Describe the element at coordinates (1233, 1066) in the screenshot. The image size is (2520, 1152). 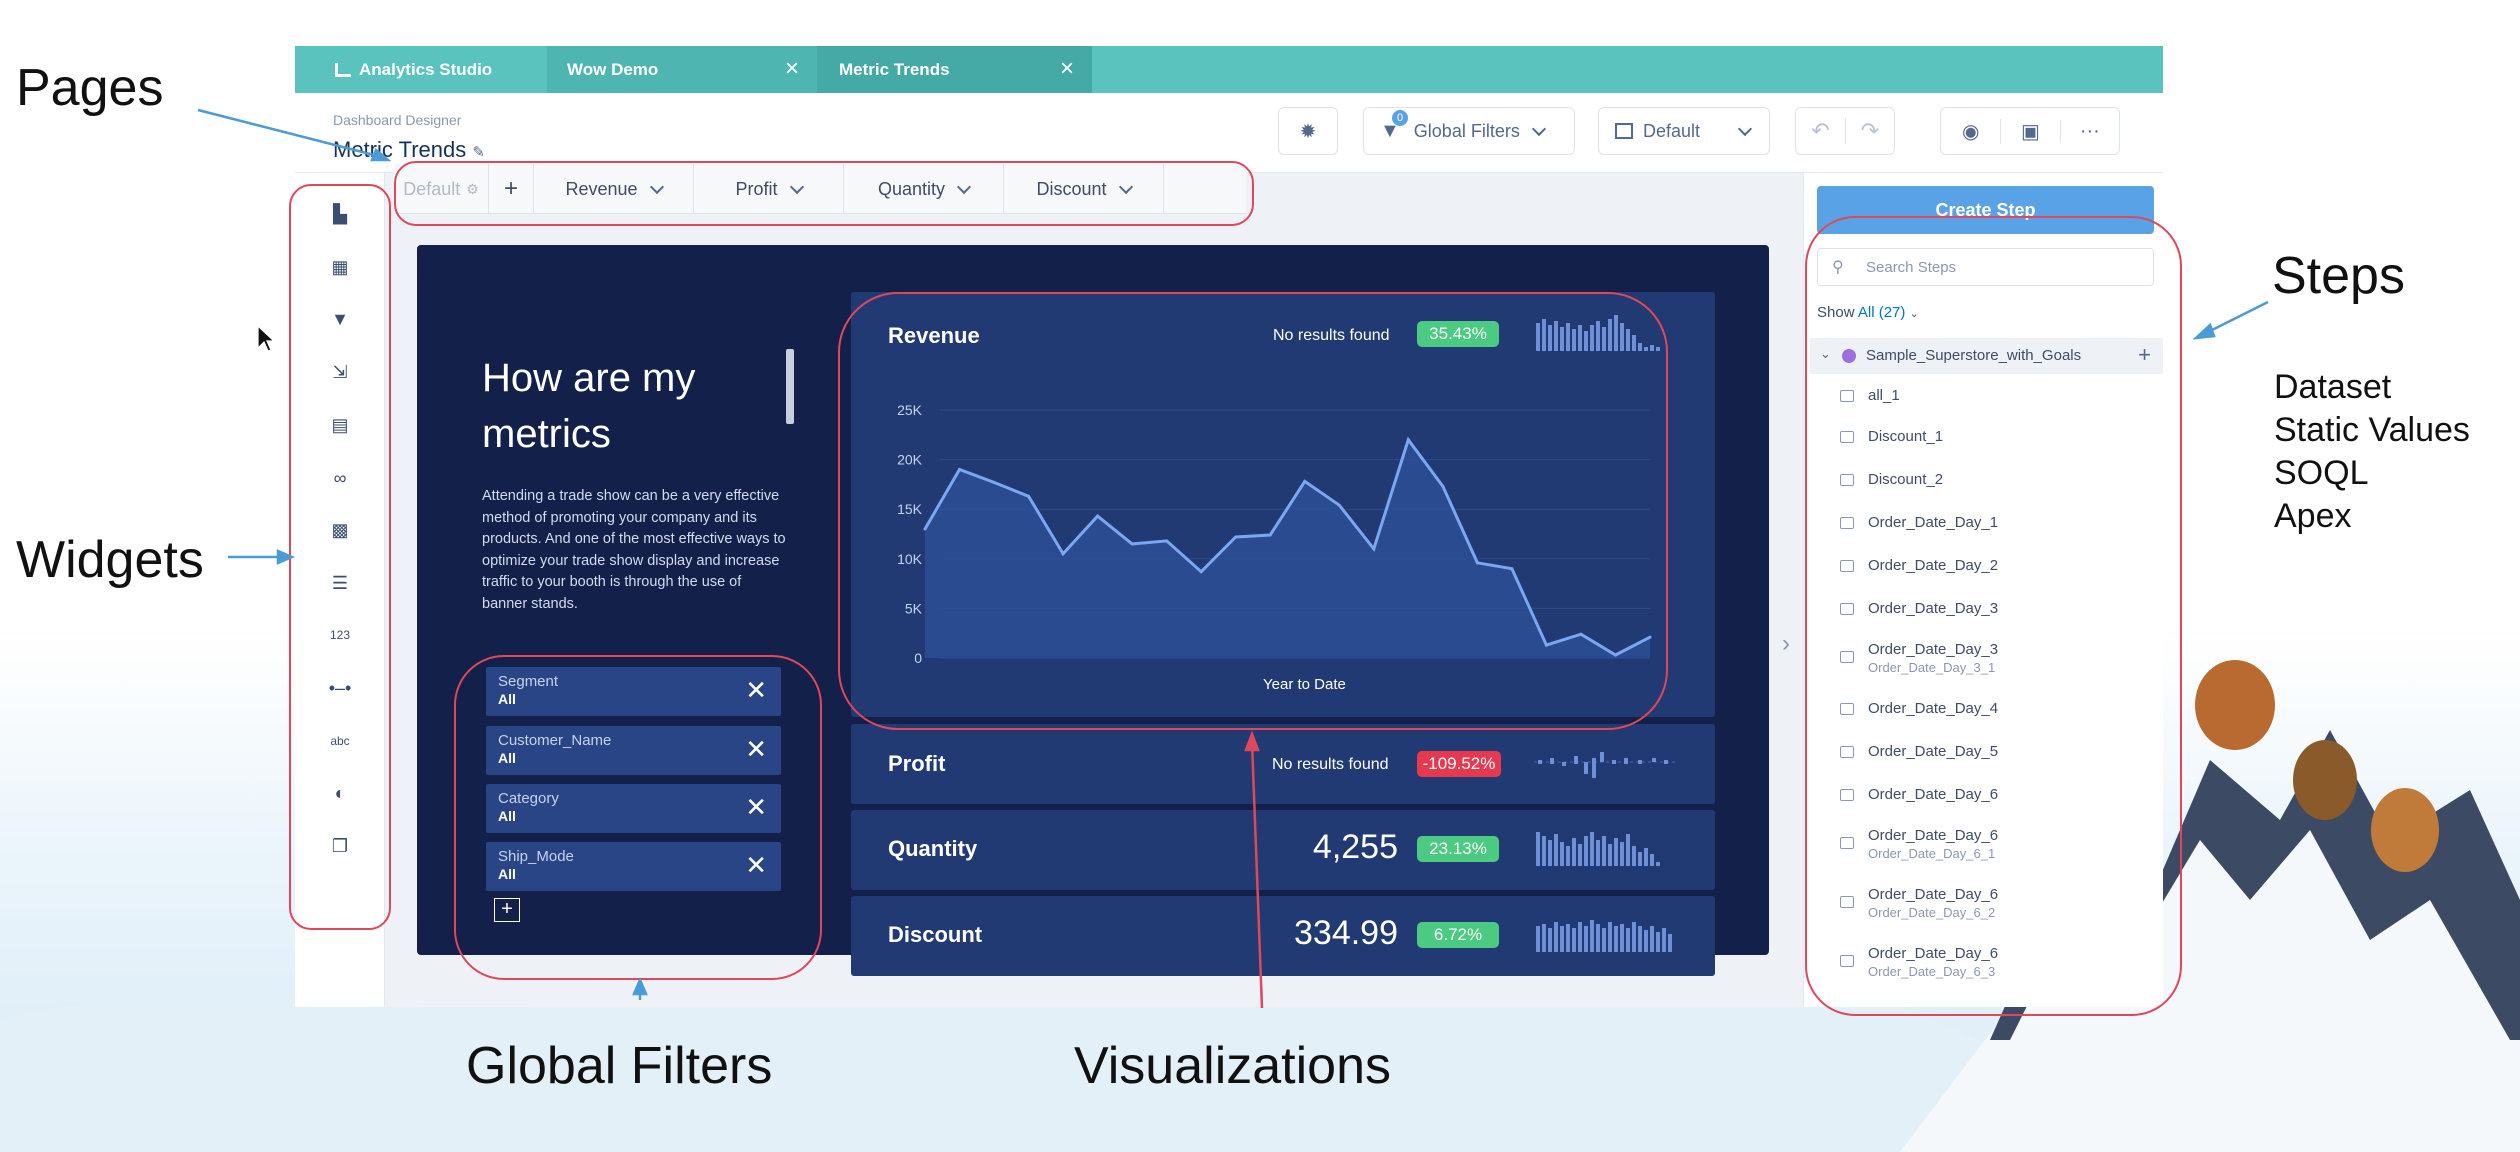
I see `visualizations-annotation: Visualizations` at that location.